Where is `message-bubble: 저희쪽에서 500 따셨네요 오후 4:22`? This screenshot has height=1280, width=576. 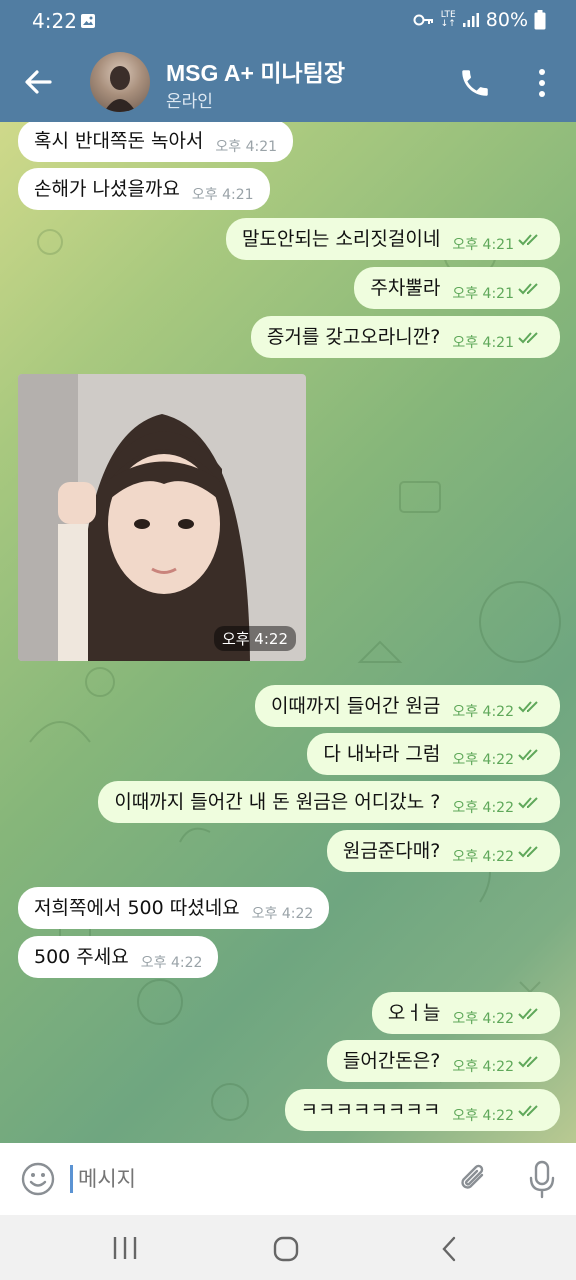 message-bubble: 저희쪽에서 500 따셨네요 오후 4:22 is located at coordinates (174, 908).